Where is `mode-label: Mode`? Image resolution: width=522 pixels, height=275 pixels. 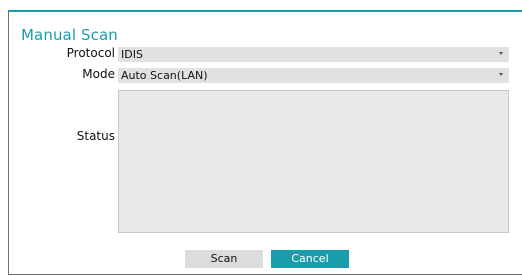 mode-label: Mode is located at coordinates (98, 74).